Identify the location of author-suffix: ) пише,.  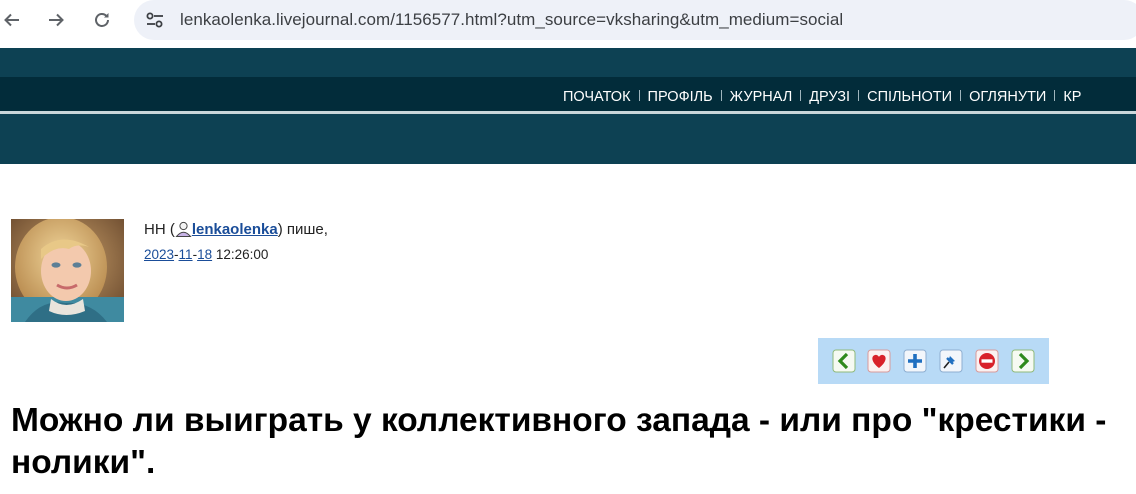
(302, 229).